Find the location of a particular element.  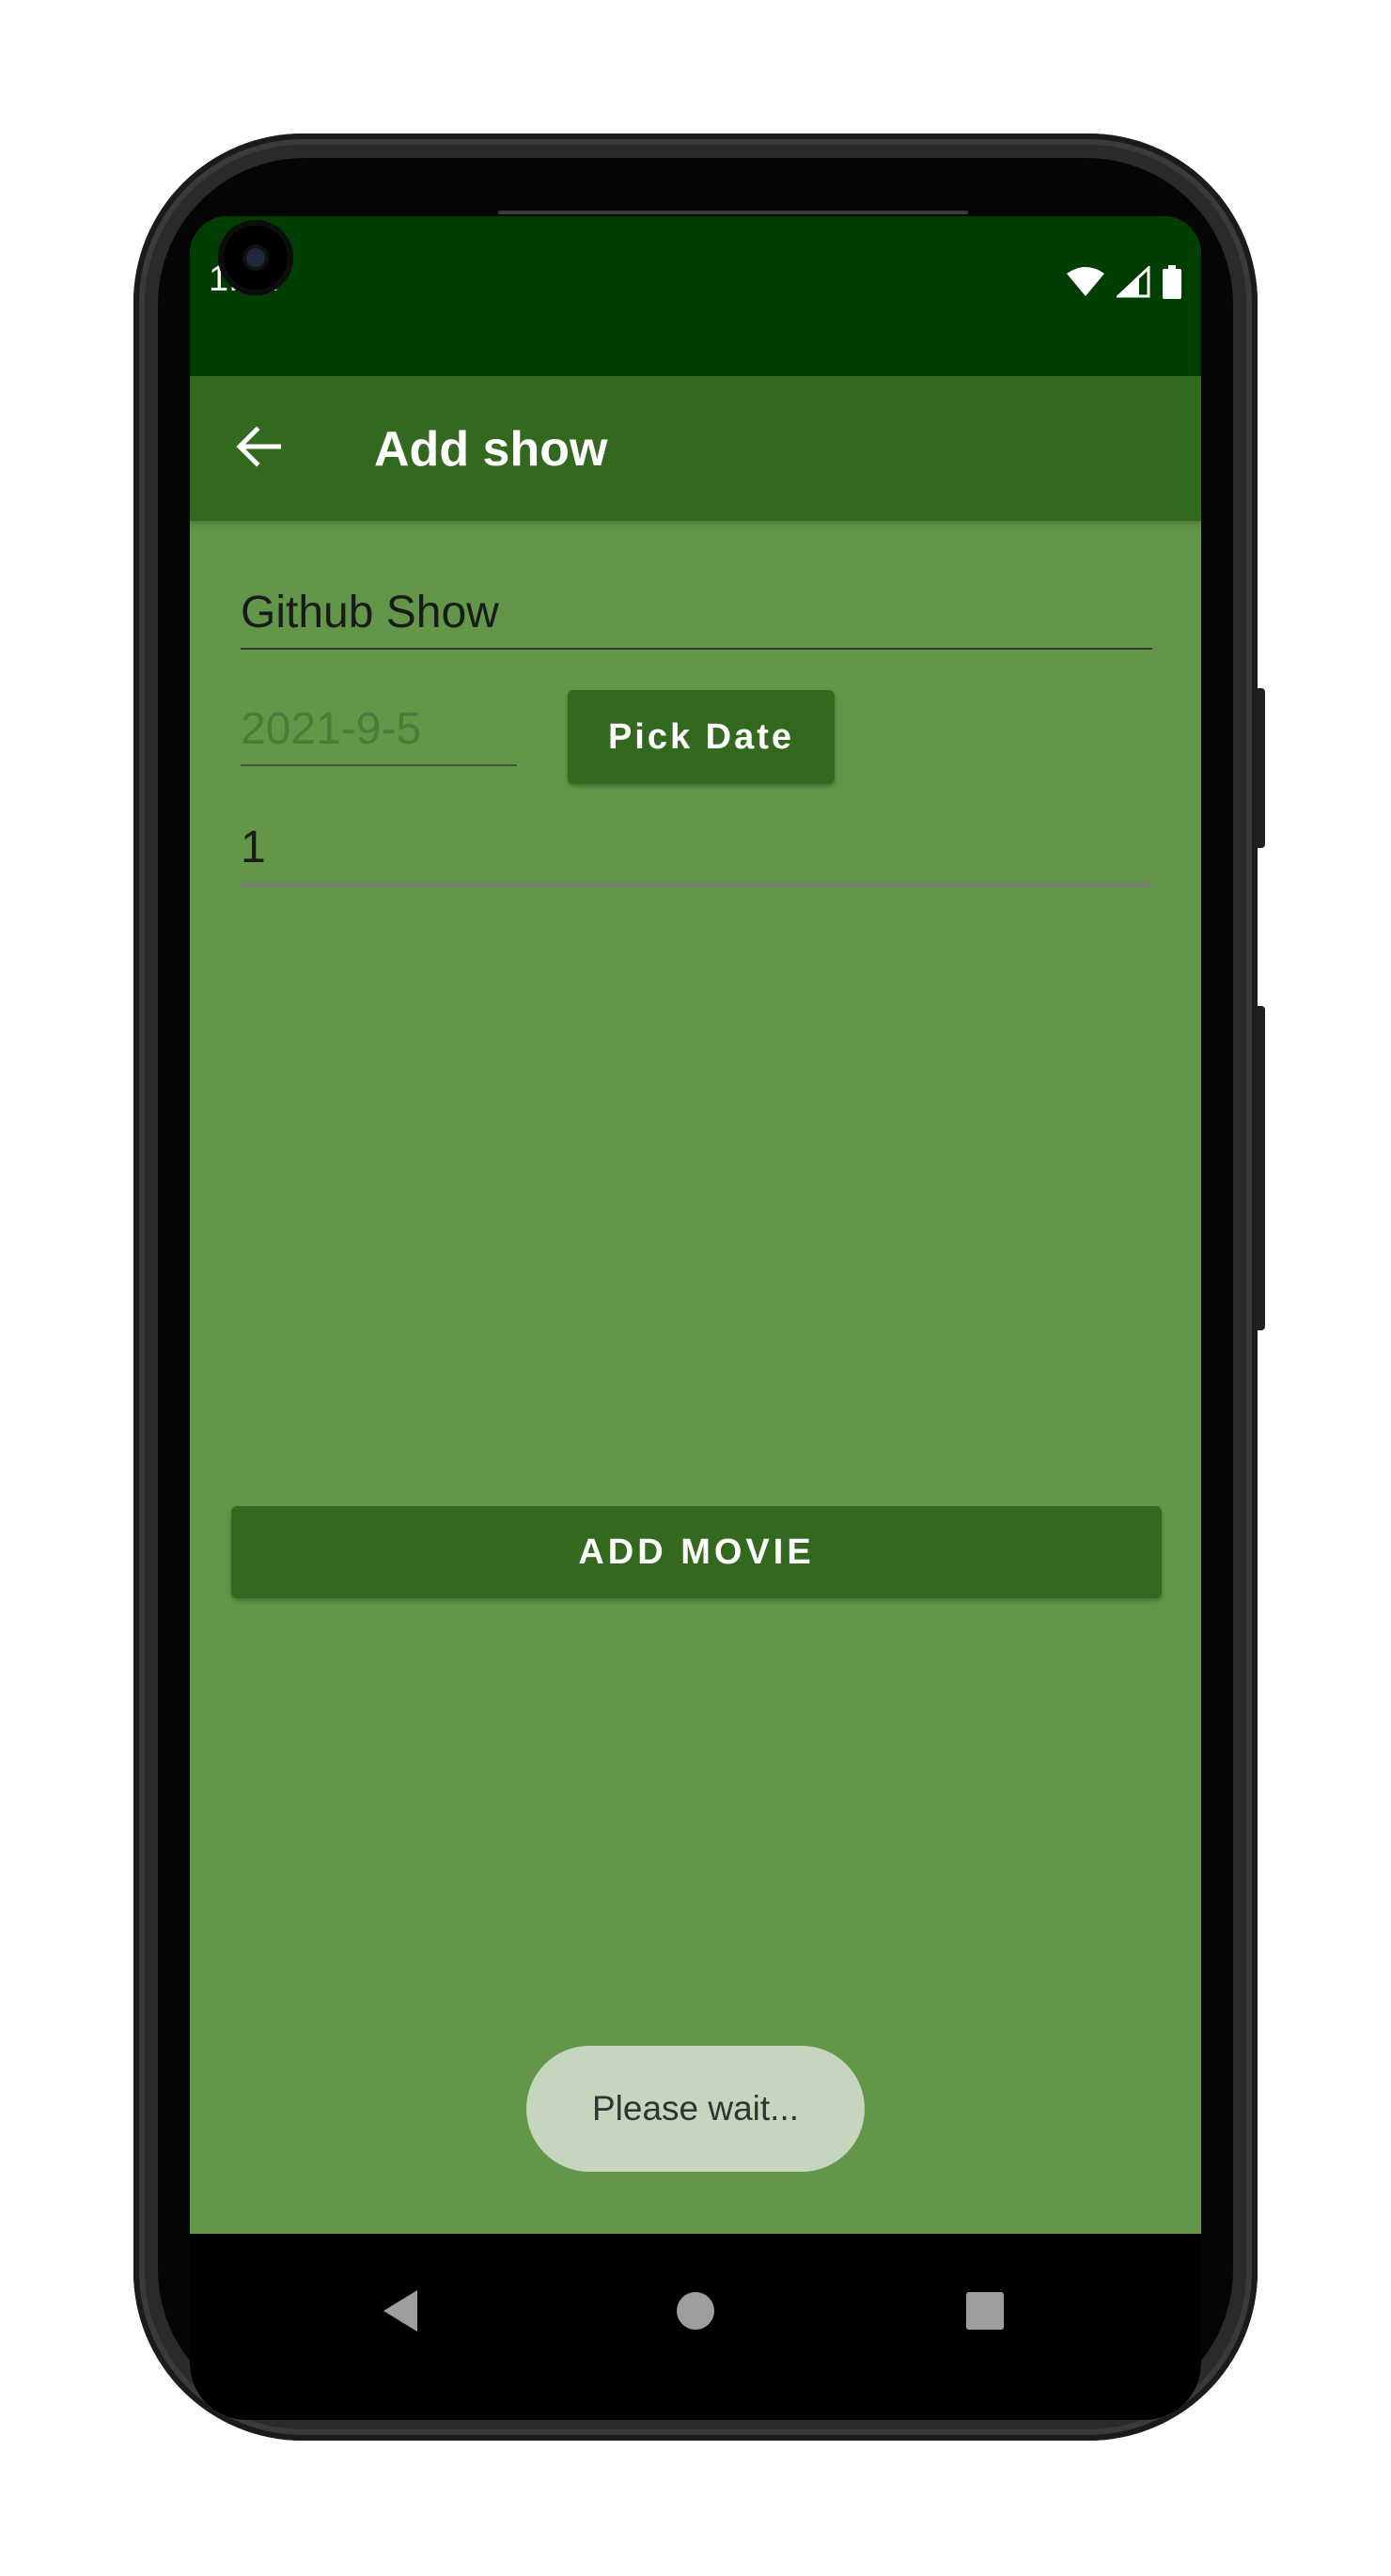

episodes-field is located at coordinates (696, 855).